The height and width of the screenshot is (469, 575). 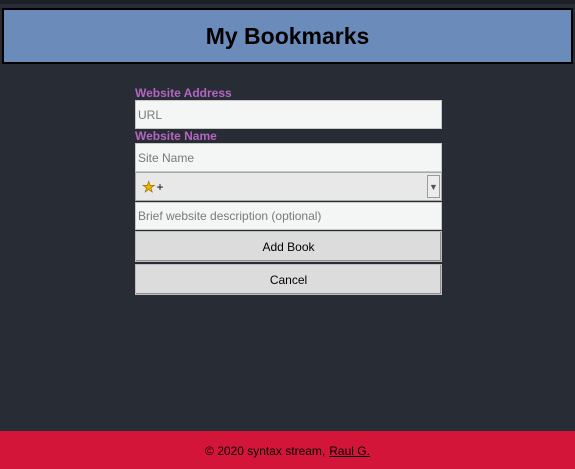 I want to click on chevron-down-icon: ▼, so click(x=433, y=186).